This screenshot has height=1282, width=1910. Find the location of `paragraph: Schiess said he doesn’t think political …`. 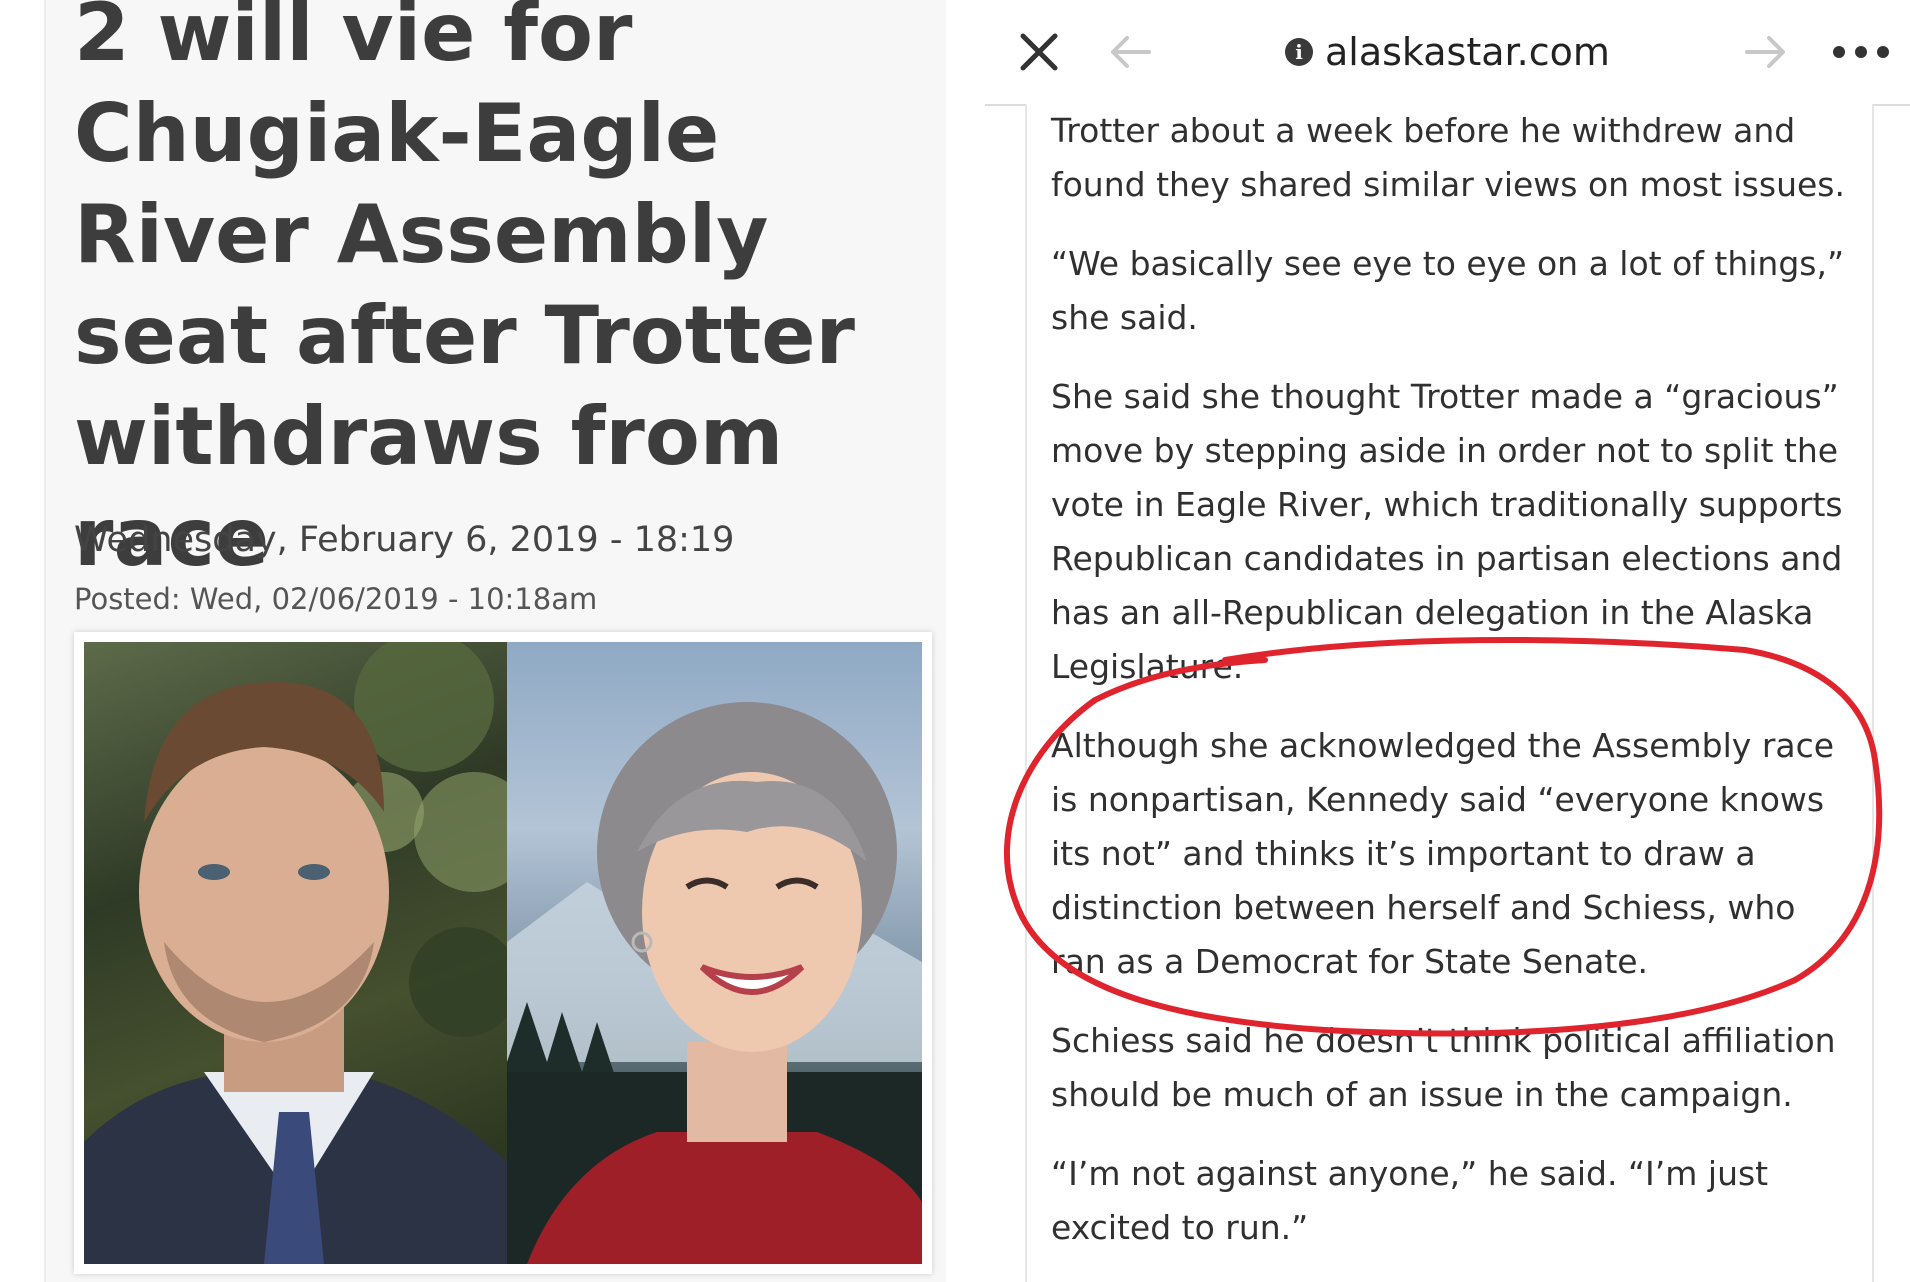

paragraph: Schiess said he doesn’t think political … is located at coordinates (1443, 1067).